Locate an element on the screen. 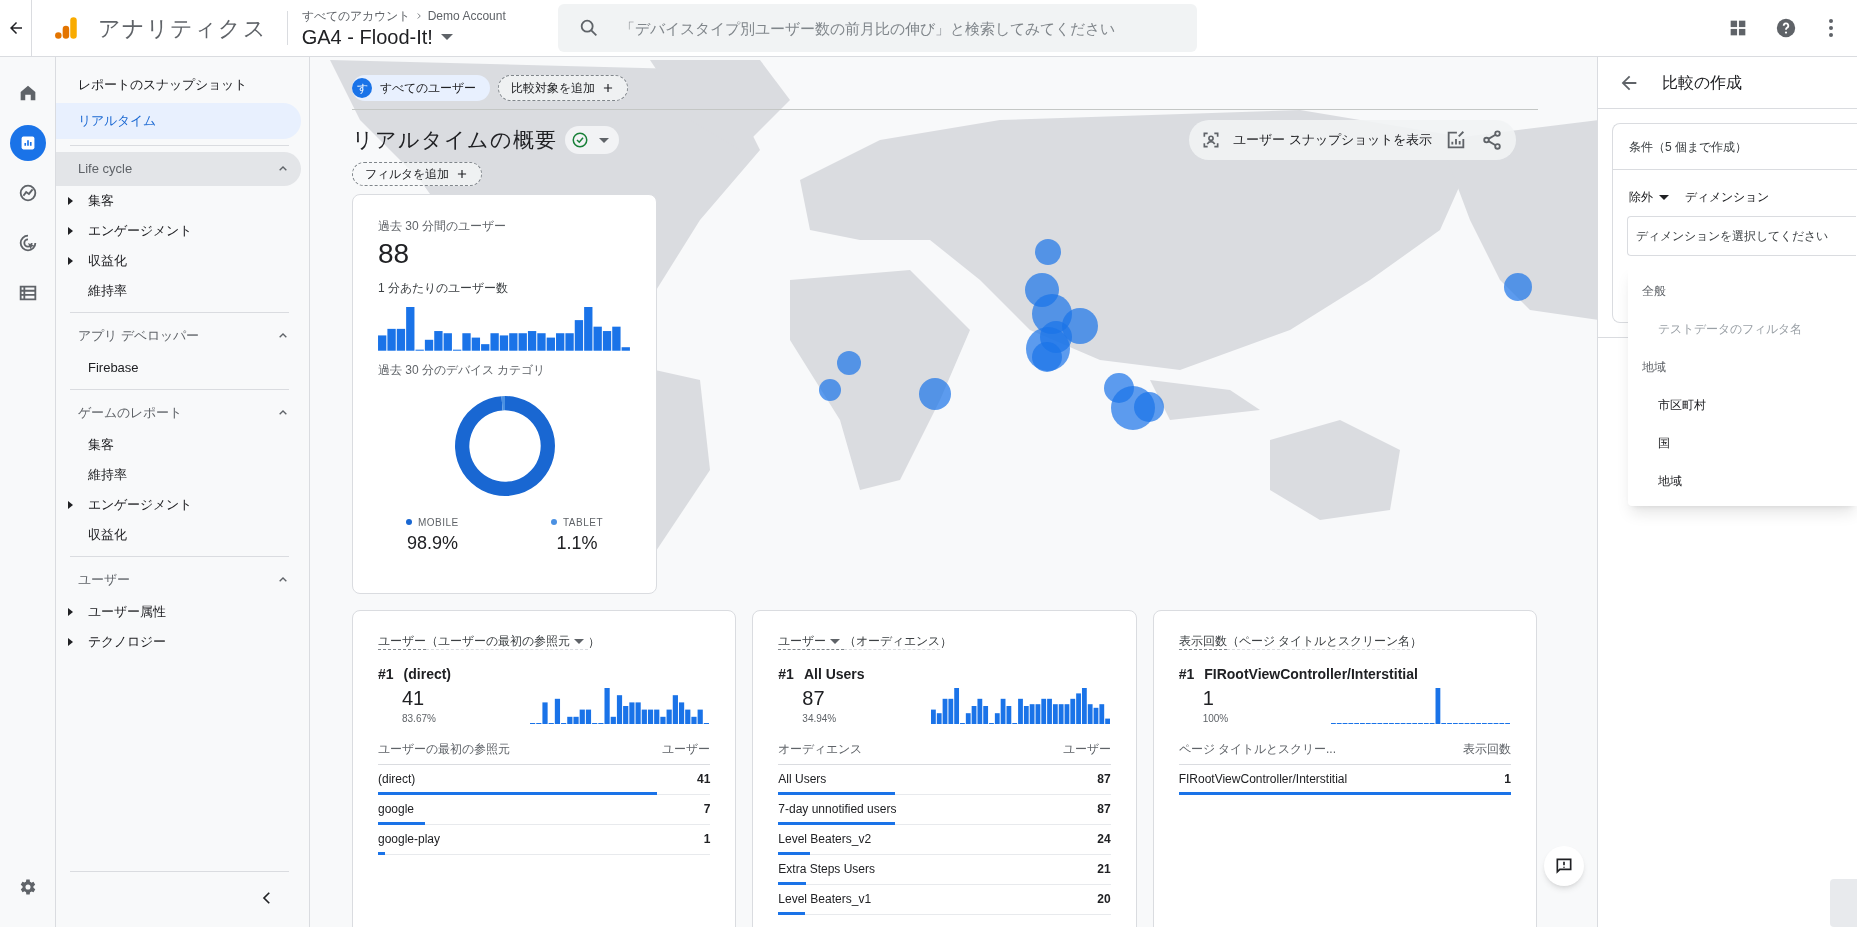  nav-section-header: ゲームのレポート is located at coordinates (178, 413).